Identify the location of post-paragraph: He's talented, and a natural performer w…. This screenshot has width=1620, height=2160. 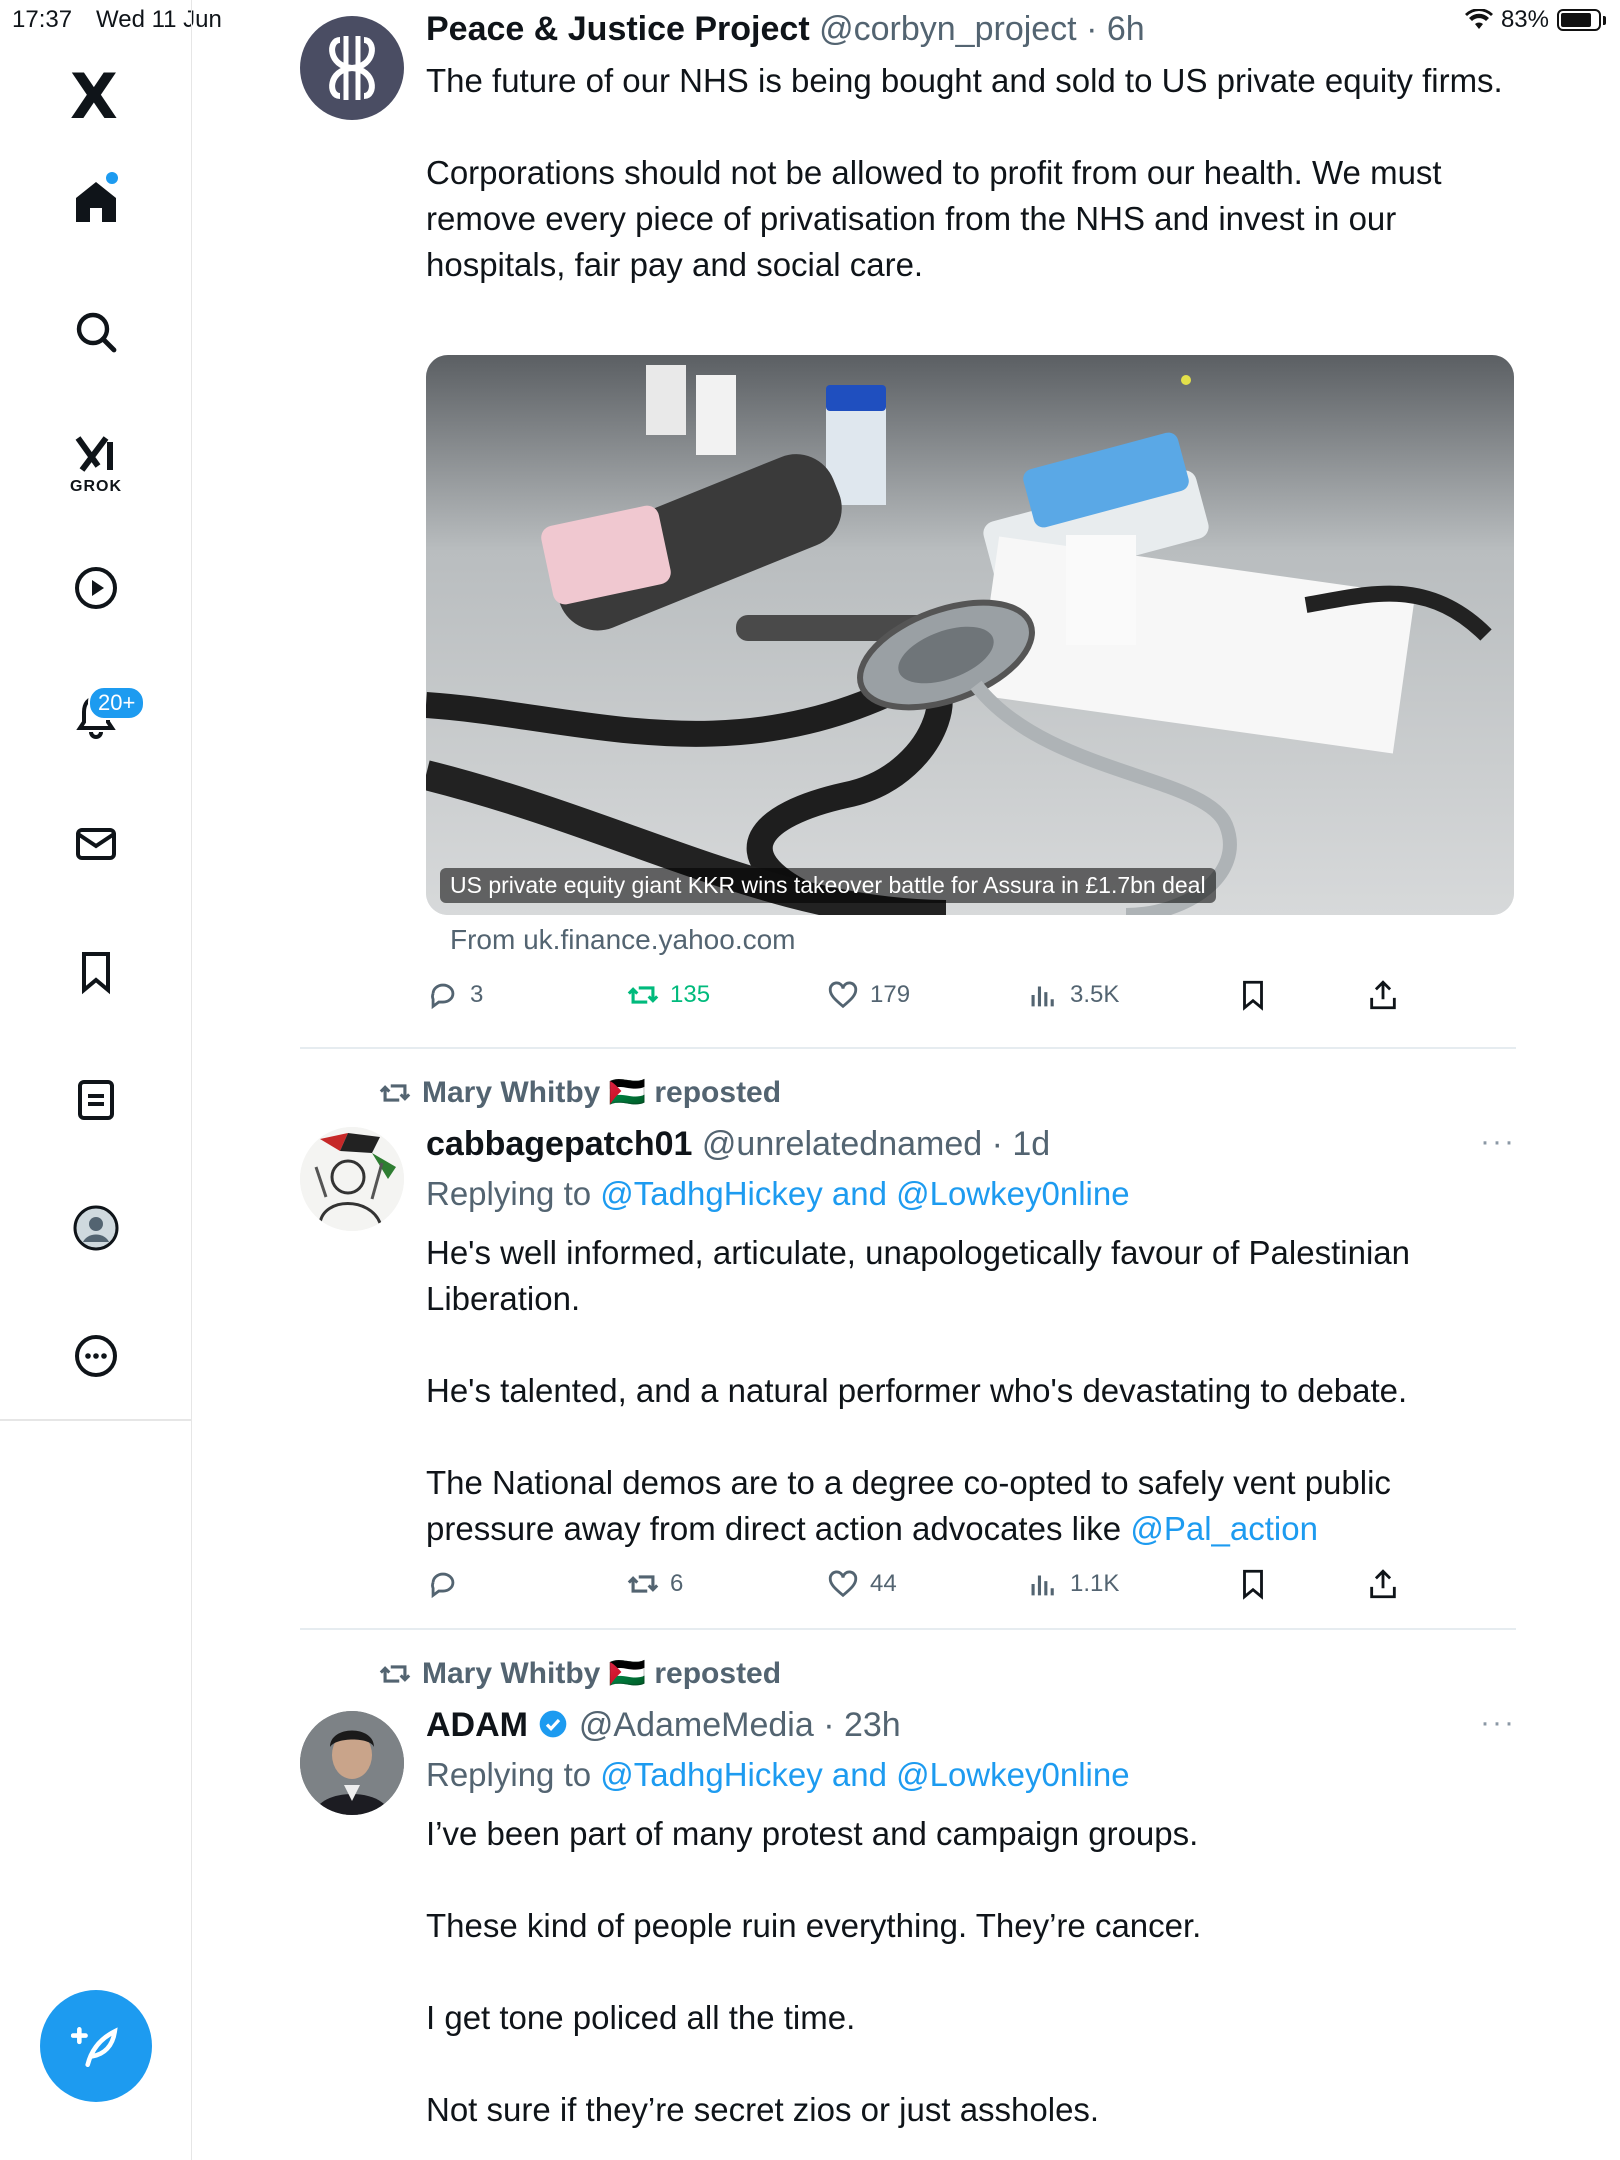
(917, 1390).